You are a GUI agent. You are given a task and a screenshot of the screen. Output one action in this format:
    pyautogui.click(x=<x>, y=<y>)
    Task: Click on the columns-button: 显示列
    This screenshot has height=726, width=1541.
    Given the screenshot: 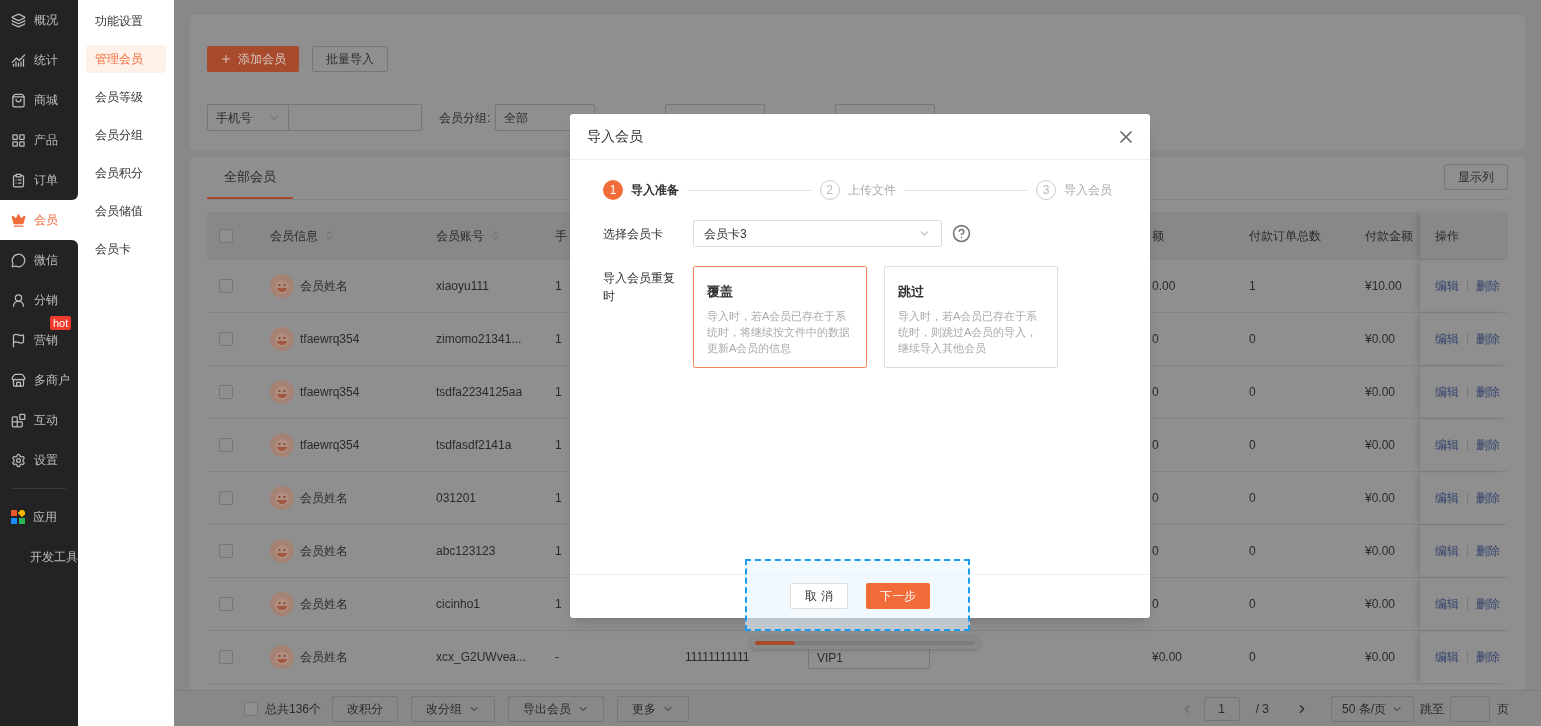 What is the action you would take?
    pyautogui.click(x=1476, y=177)
    